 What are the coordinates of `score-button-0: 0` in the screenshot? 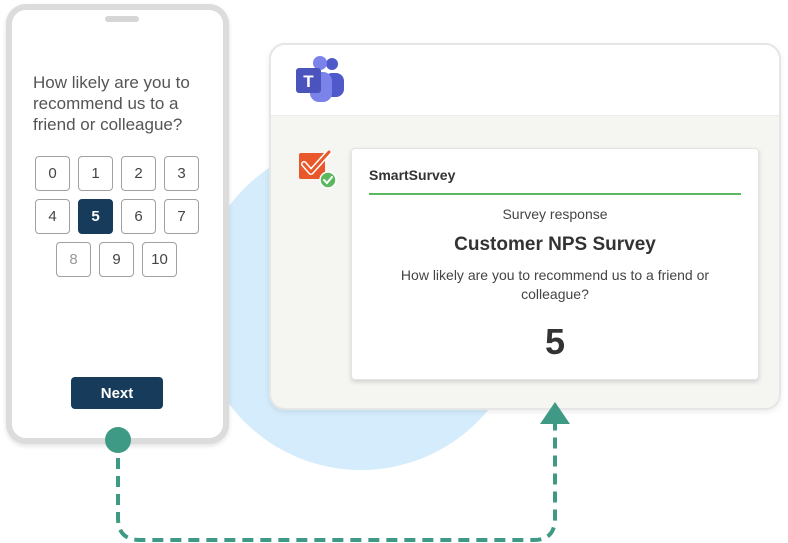 It's located at (52, 173).